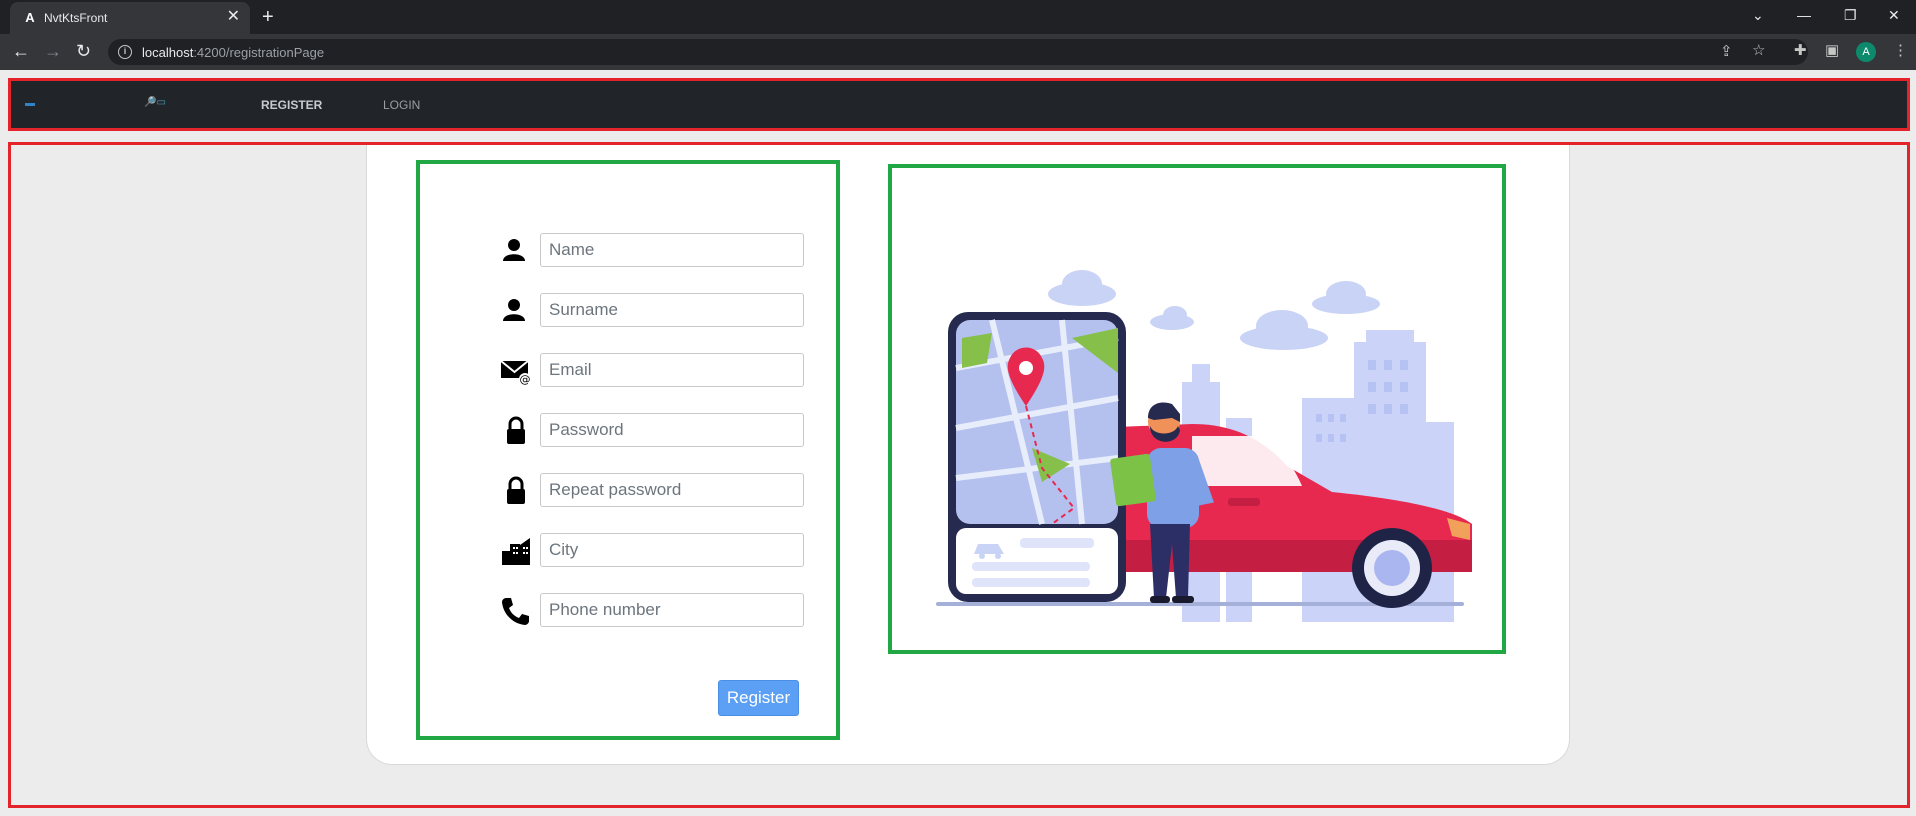 Image resolution: width=1916 pixels, height=816 pixels. I want to click on minimize-icon: —, so click(1804, 15).